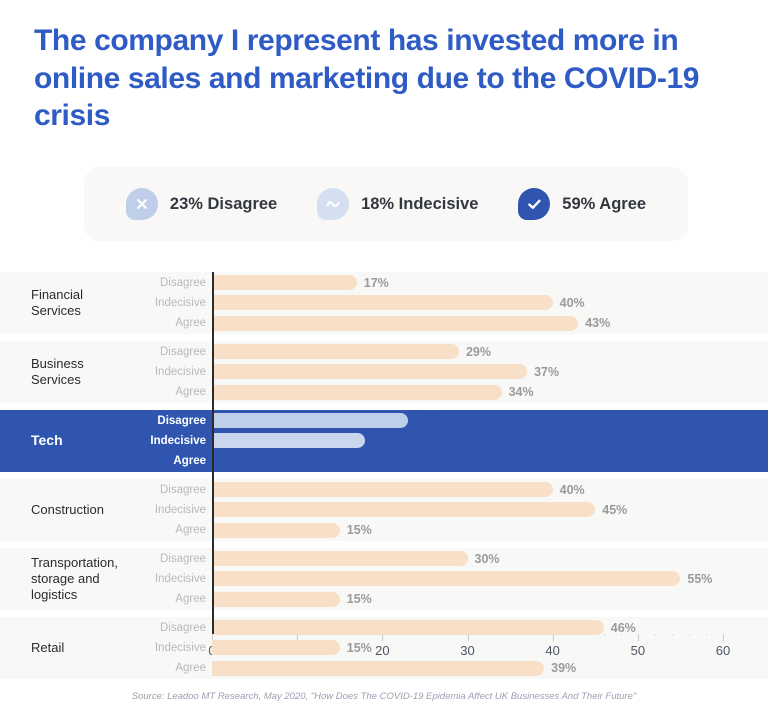  What do you see at coordinates (74, 578) in the screenshot?
I see `row-category-label: Transportation, storage and logistics` at bounding box center [74, 578].